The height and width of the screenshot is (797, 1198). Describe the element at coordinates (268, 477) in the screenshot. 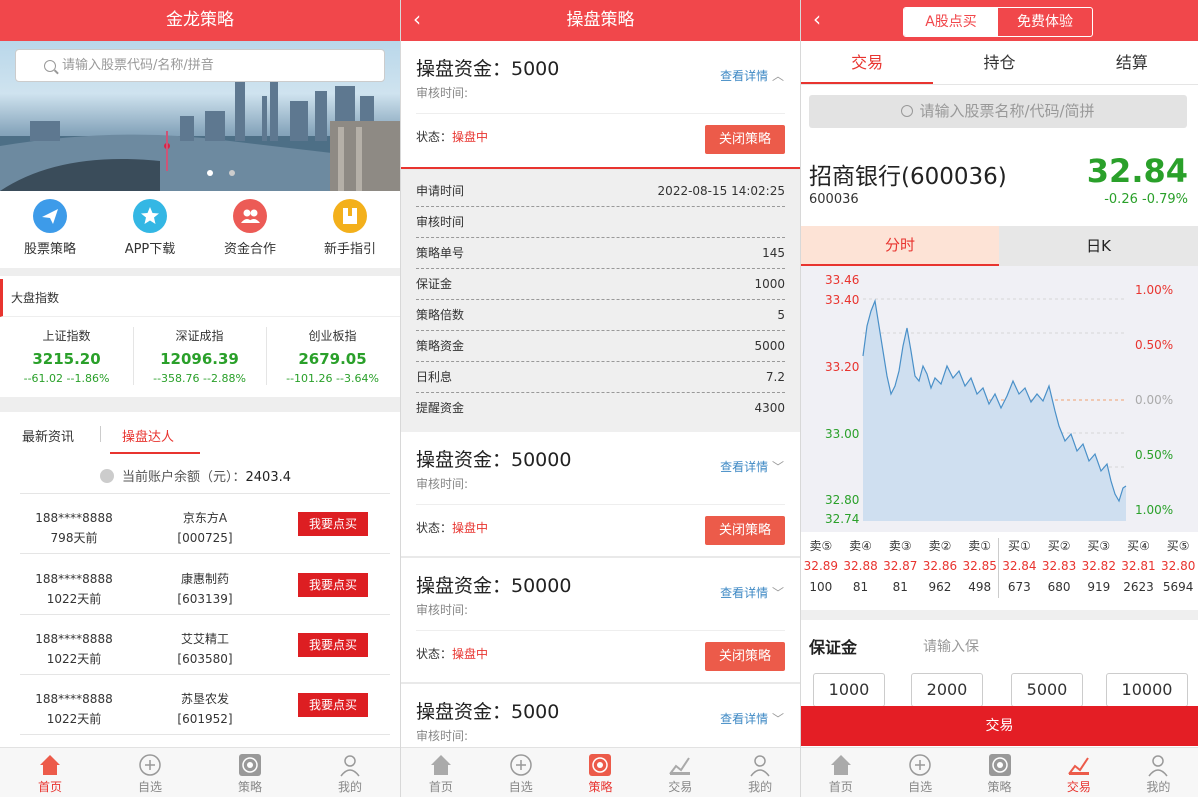

I see `balance-value: 2403.4` at that location.